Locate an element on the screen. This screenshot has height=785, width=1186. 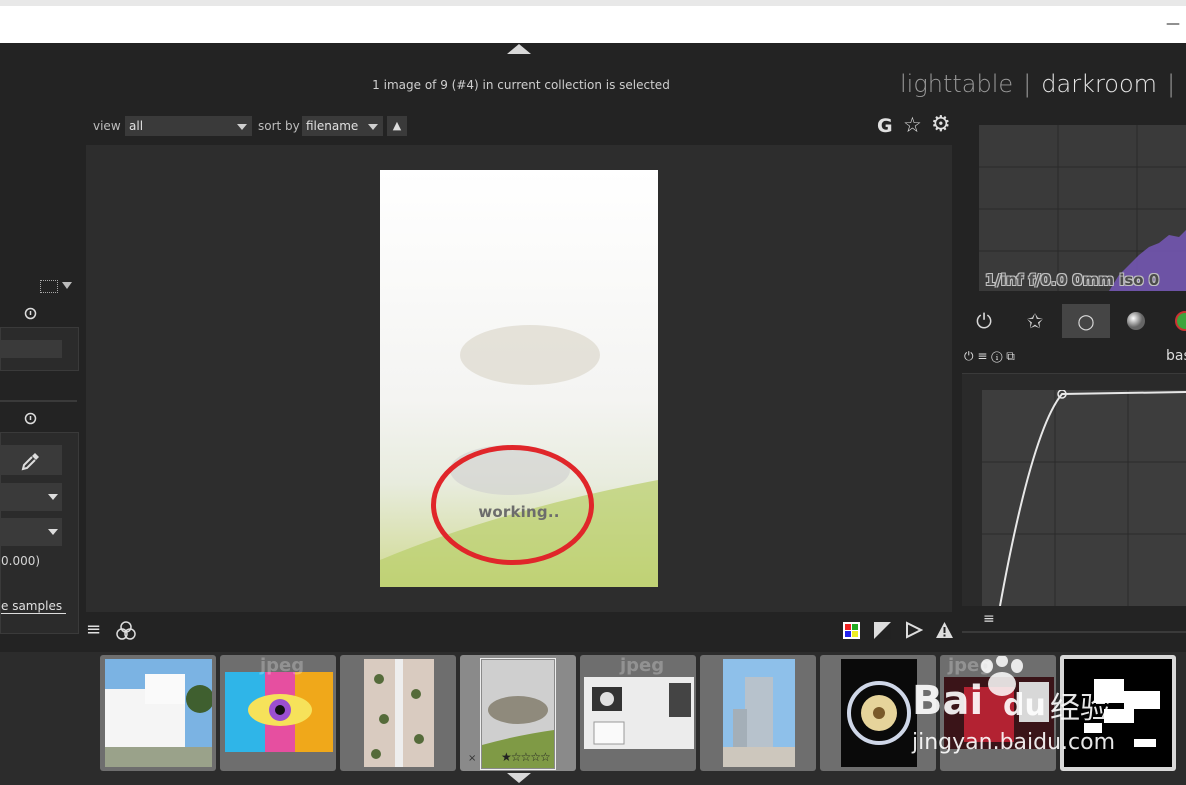
color-assessment-icon is located at coordinates (851, 630).